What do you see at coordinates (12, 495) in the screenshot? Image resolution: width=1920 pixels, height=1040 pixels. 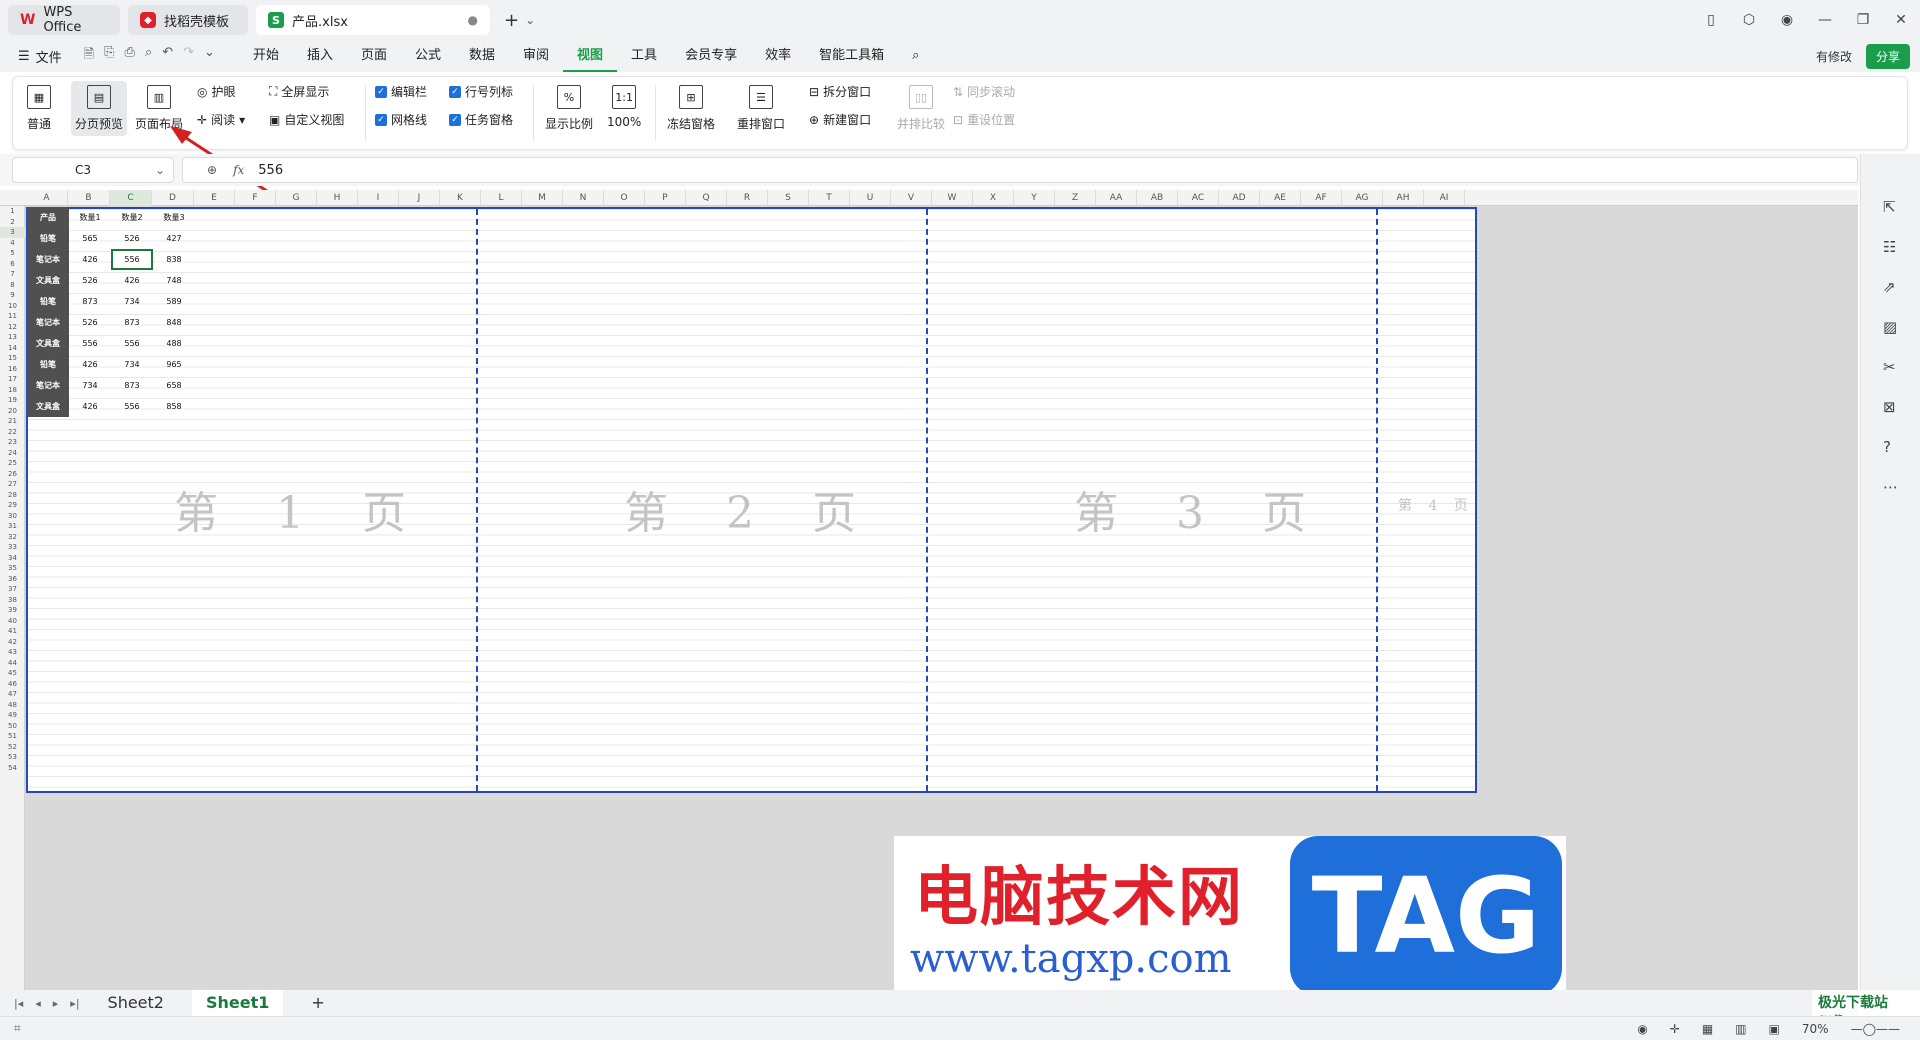 I see `row-header: 28` at bounding box center [12, 495].